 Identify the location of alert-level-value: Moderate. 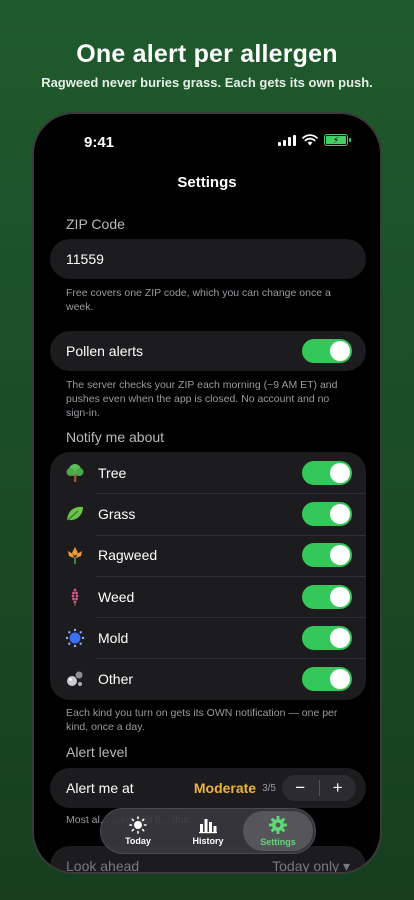
(225, 788).